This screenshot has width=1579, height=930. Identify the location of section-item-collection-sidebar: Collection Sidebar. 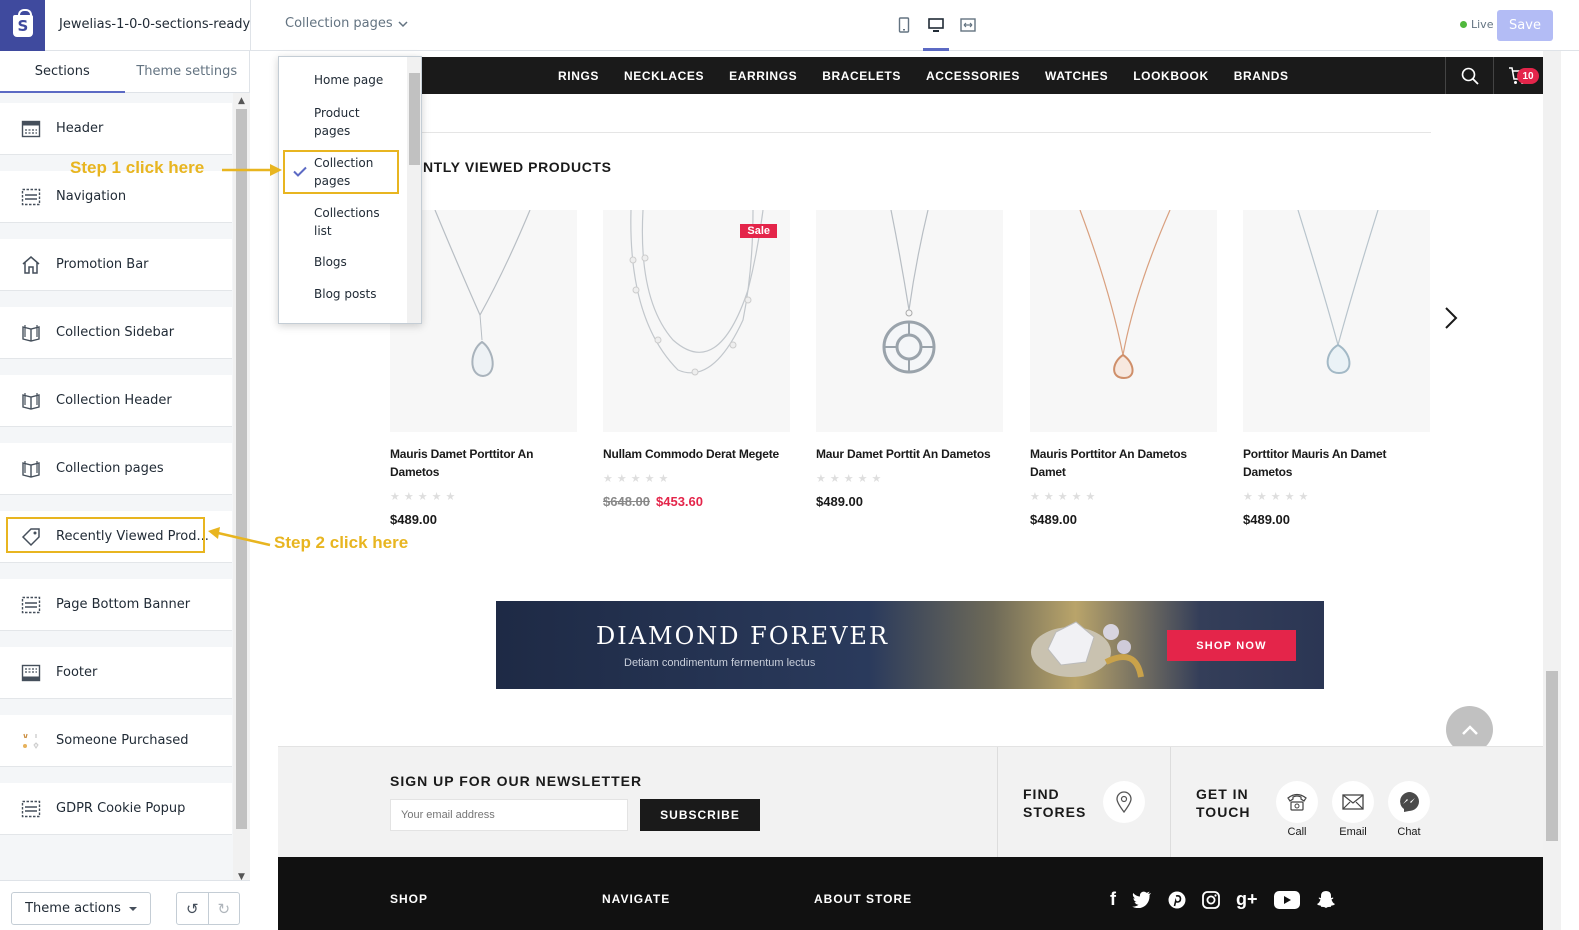
(116, 333).